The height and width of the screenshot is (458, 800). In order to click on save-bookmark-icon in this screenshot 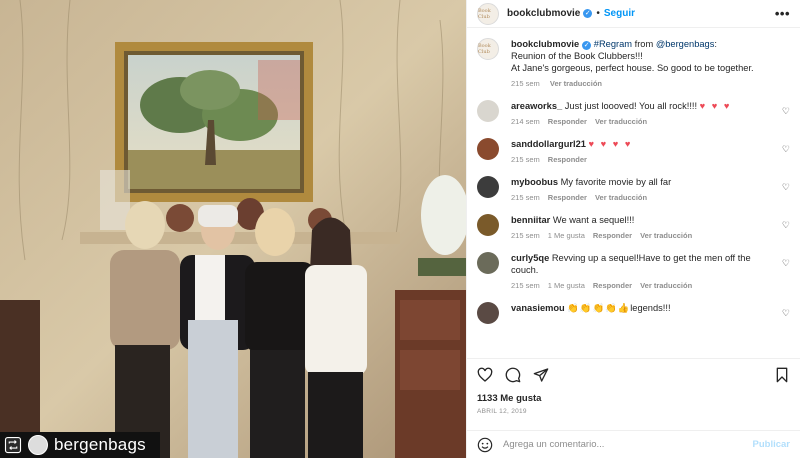, I will do `click(782, 375)`.